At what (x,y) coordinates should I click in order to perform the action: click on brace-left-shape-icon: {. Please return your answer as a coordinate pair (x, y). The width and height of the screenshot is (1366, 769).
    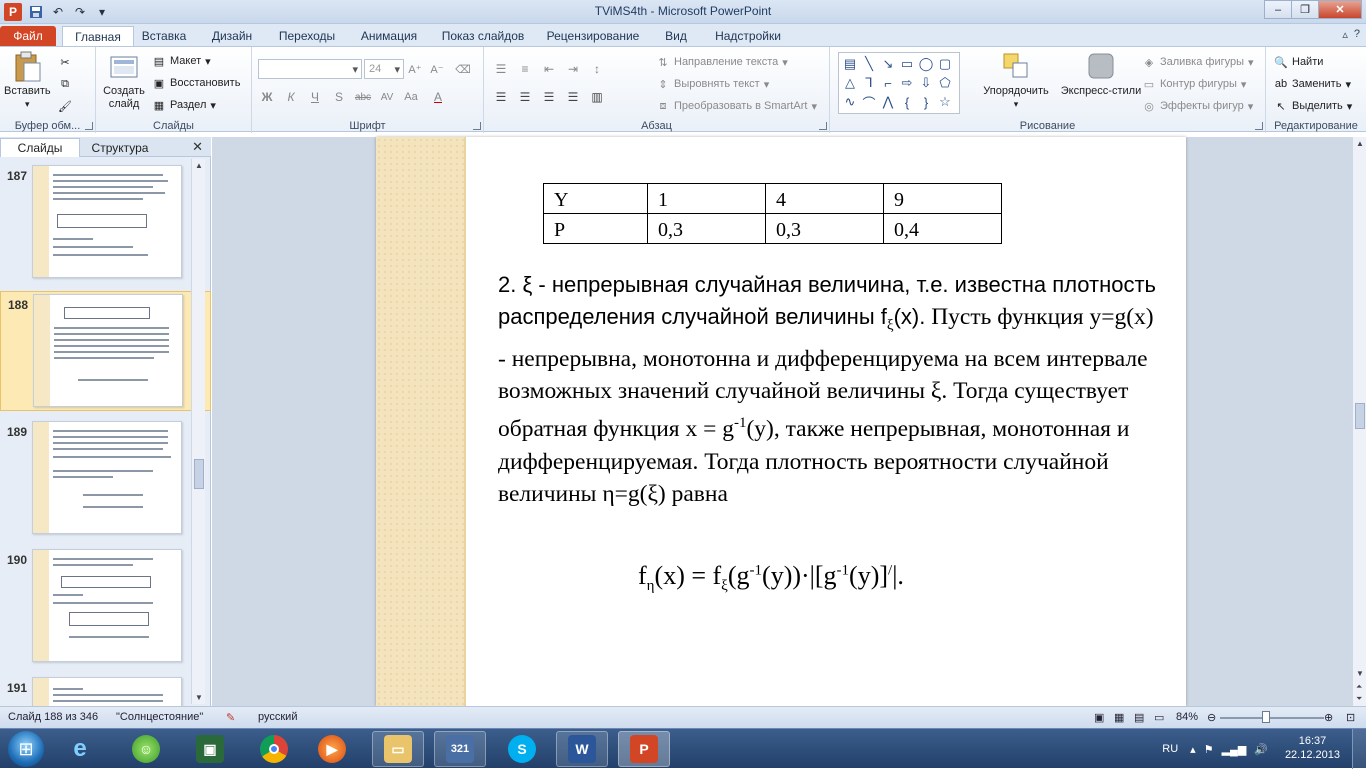
    Looking at the image, I should click on (907, 102).